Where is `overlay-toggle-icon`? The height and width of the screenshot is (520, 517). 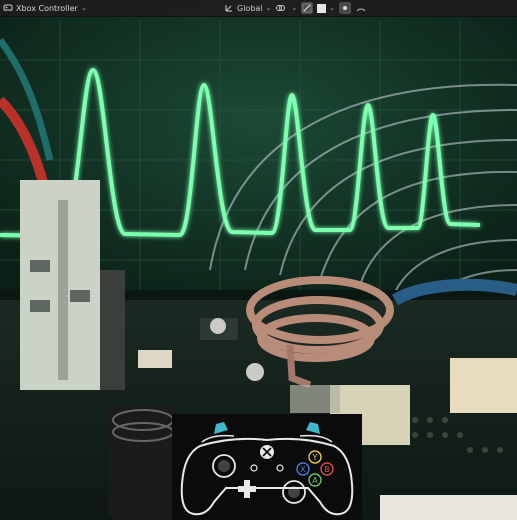
overlay-toggle-icon is located at coordinates (361, 10).